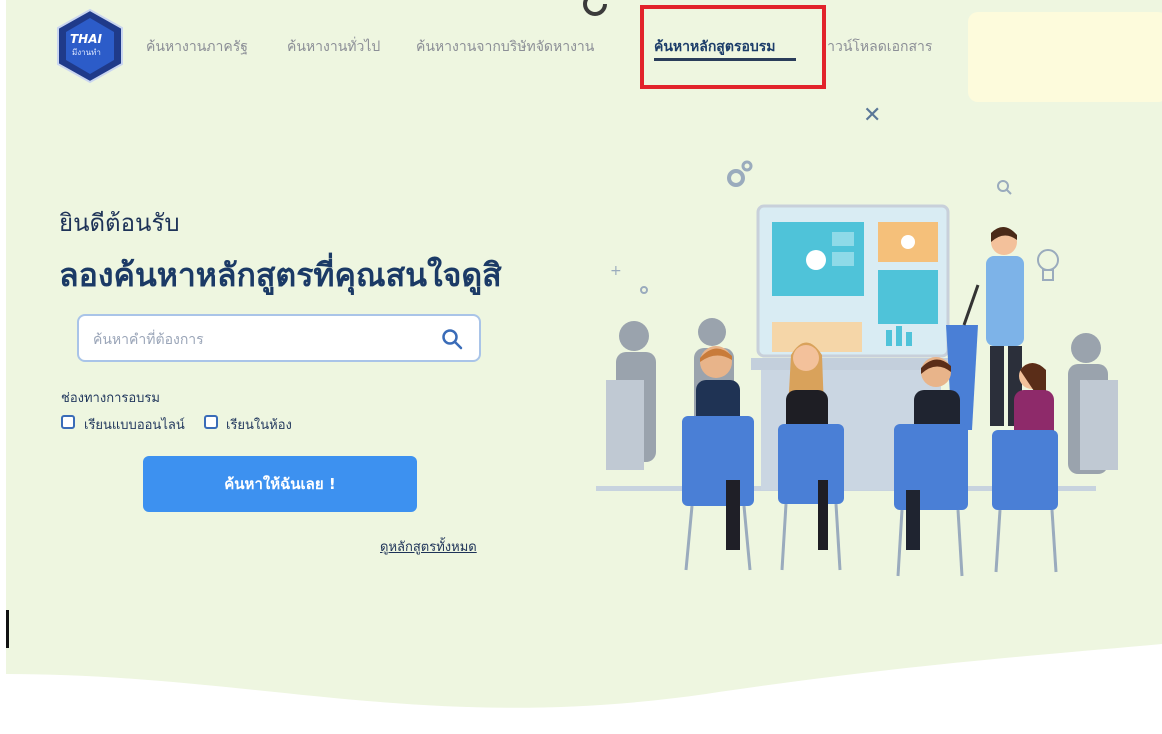  Describe the element at coordinates (1048, 265) in the screenshot. I see `lightbulb-icon` at that location.